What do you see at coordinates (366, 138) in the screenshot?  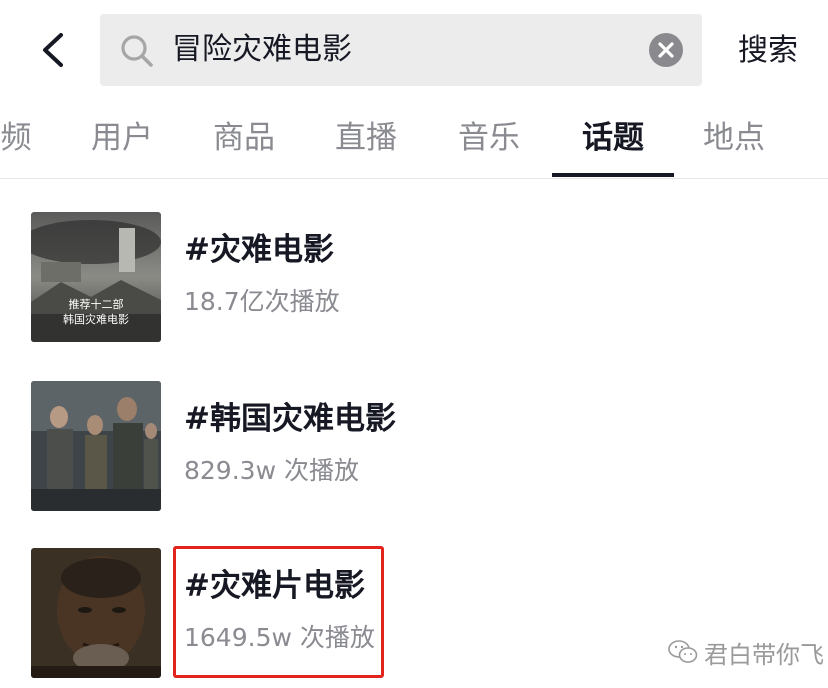 I see `tab-live: 直播` at bounding box center [366, 138].